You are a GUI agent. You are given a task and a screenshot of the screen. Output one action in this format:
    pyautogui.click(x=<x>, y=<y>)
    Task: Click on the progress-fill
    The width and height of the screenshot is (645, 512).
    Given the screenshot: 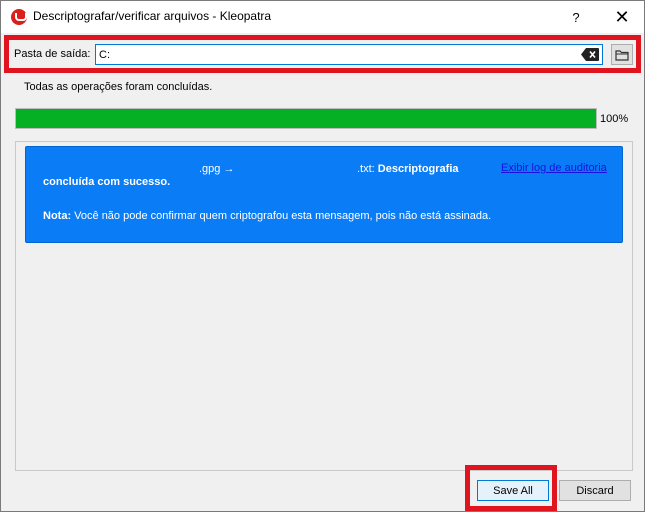 What is the action you would take?
    pyautogui.click(x=306, y=118)
    